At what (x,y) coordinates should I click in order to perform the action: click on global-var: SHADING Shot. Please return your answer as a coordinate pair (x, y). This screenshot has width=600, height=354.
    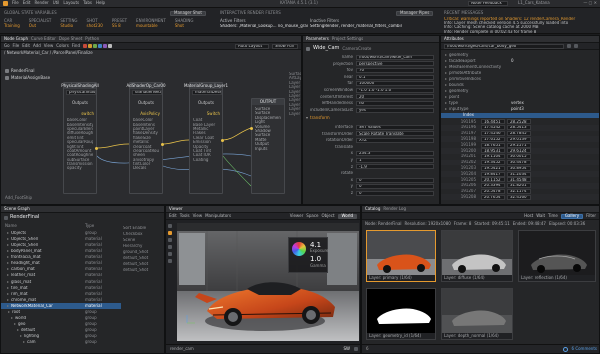
    Looking at the image, I should click on (184, 23).